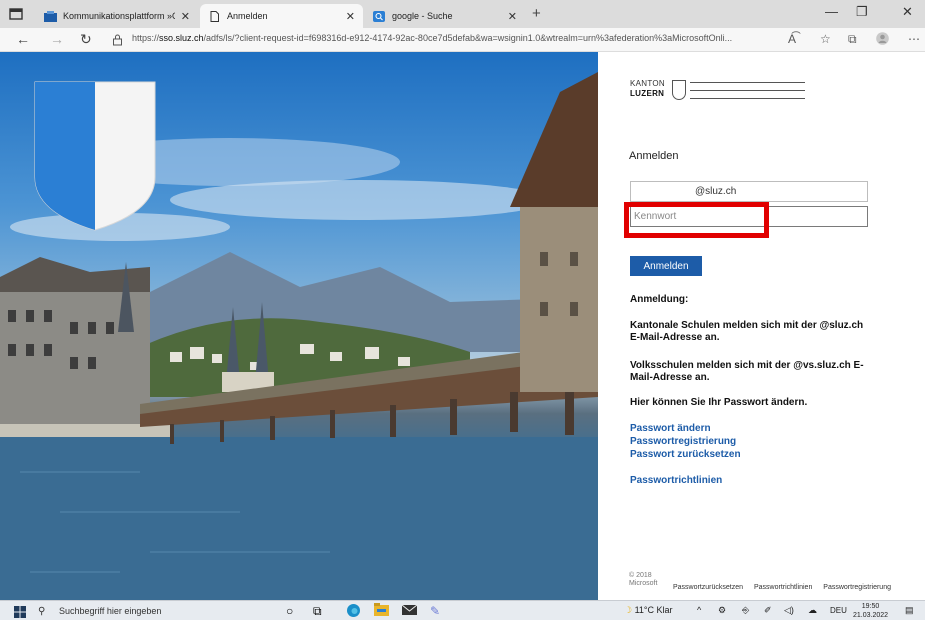  I want to click on footer-link-reset: Passwortzurücksetzen, so click(708, 587).